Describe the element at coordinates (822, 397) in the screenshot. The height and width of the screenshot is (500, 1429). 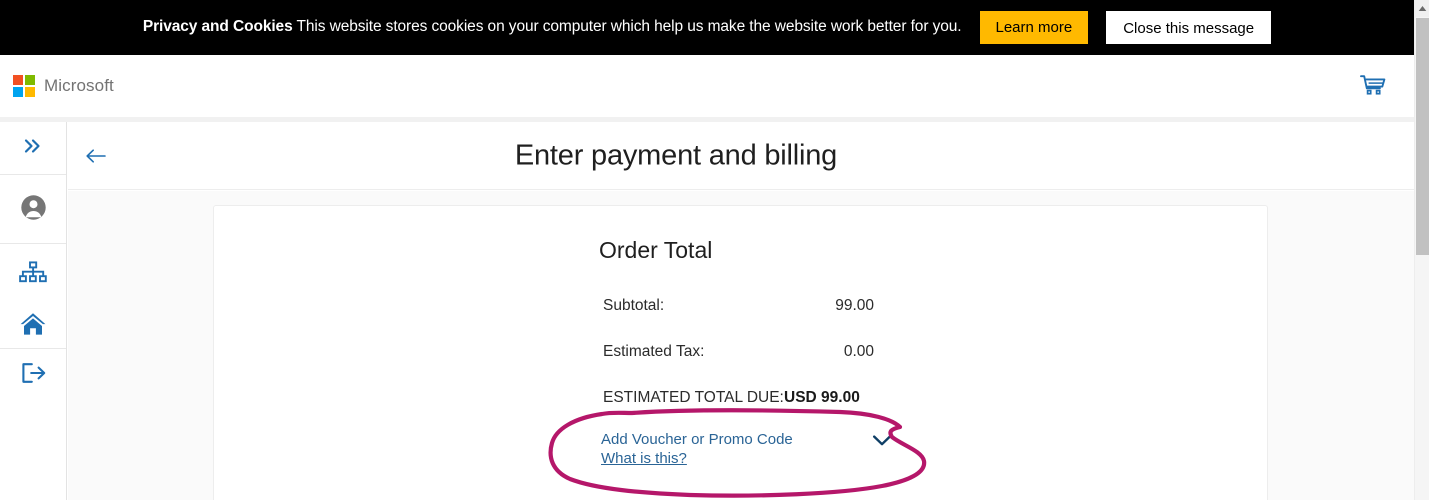
I see `estimated-total-due-value: USD 99.00` at that location.